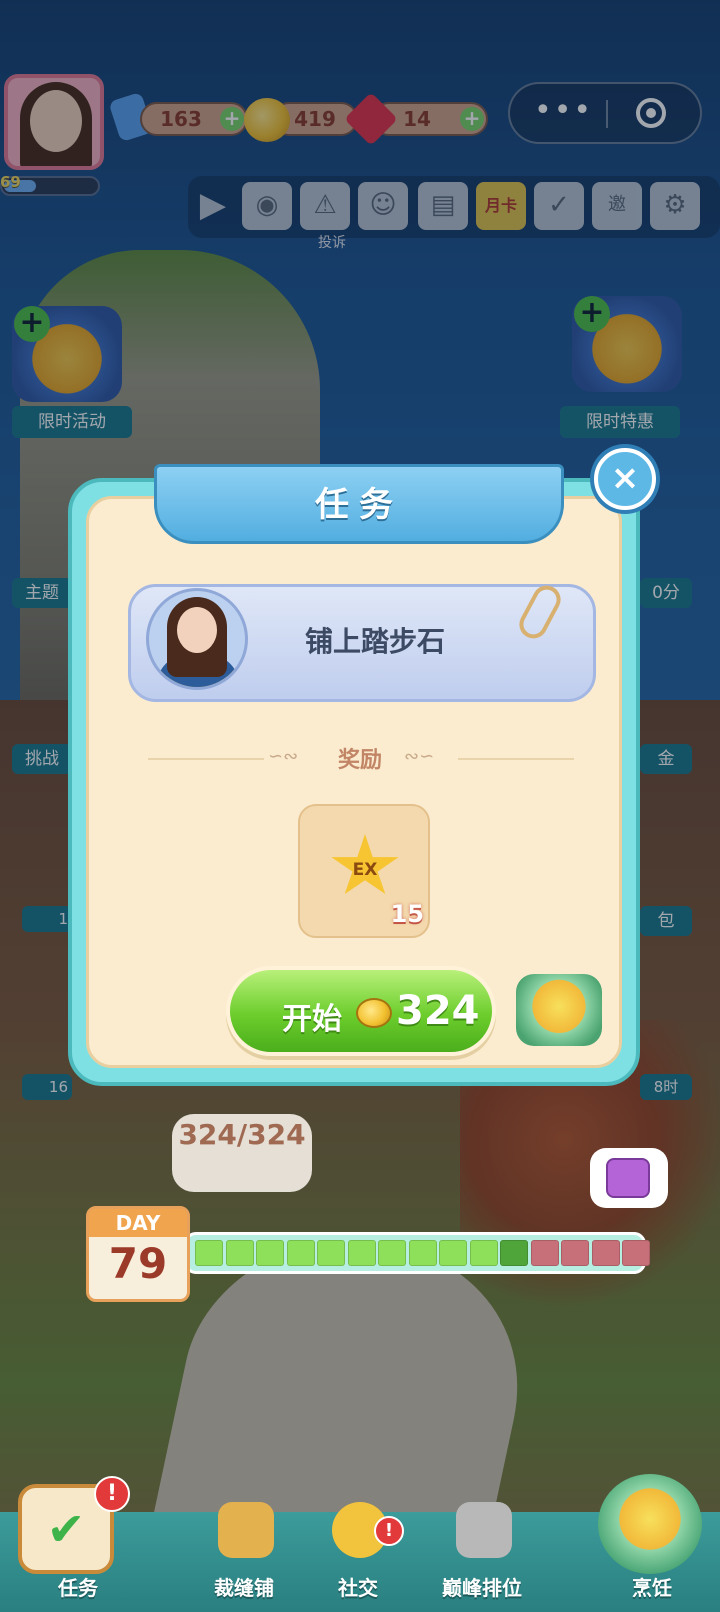  I want to click on nav-cooking-label: 烹饪, so click(652, 1588).